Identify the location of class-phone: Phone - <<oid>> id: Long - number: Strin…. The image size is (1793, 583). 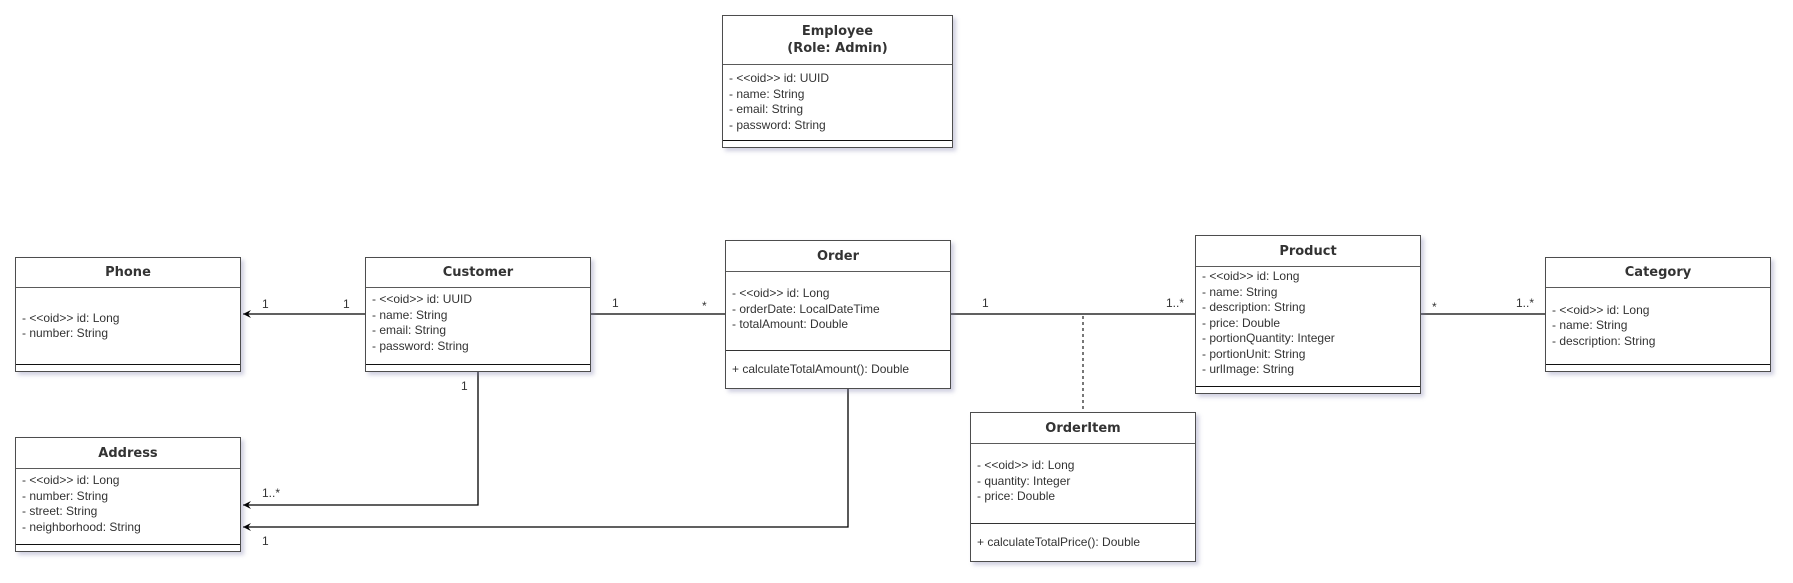
(128, 314).